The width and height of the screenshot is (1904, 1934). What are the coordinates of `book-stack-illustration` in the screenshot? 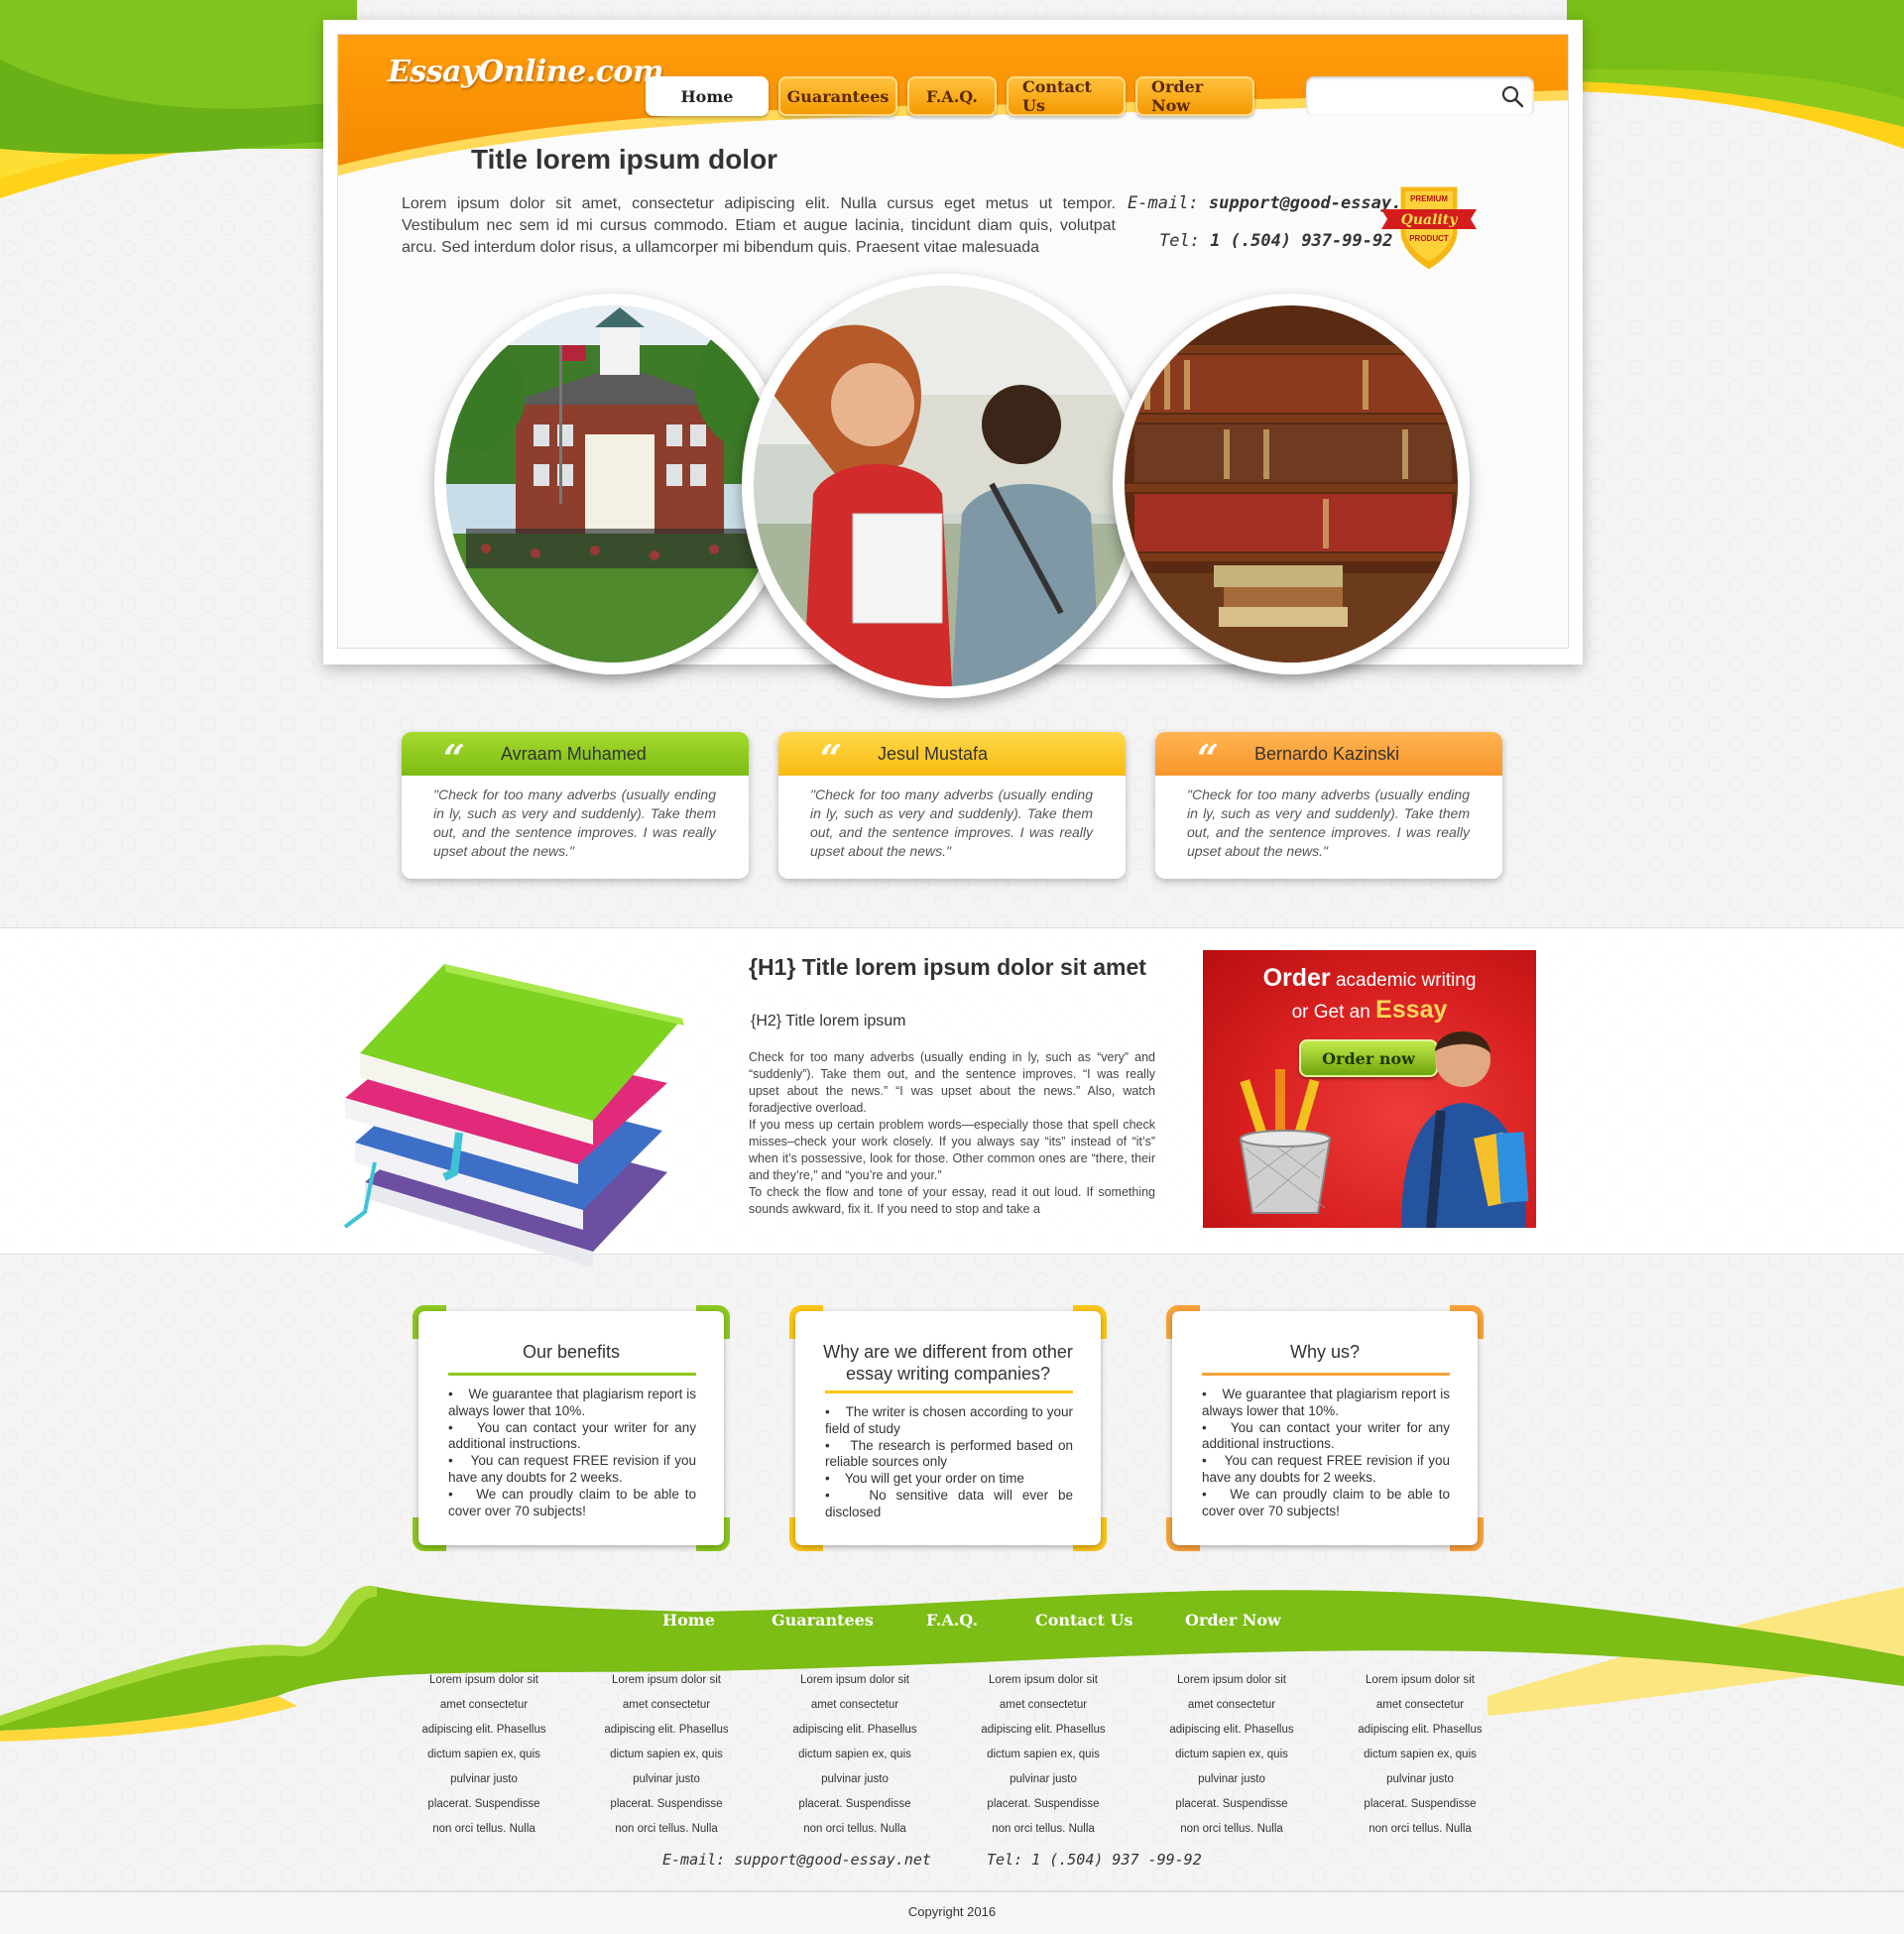 It's located at (513, 1116).